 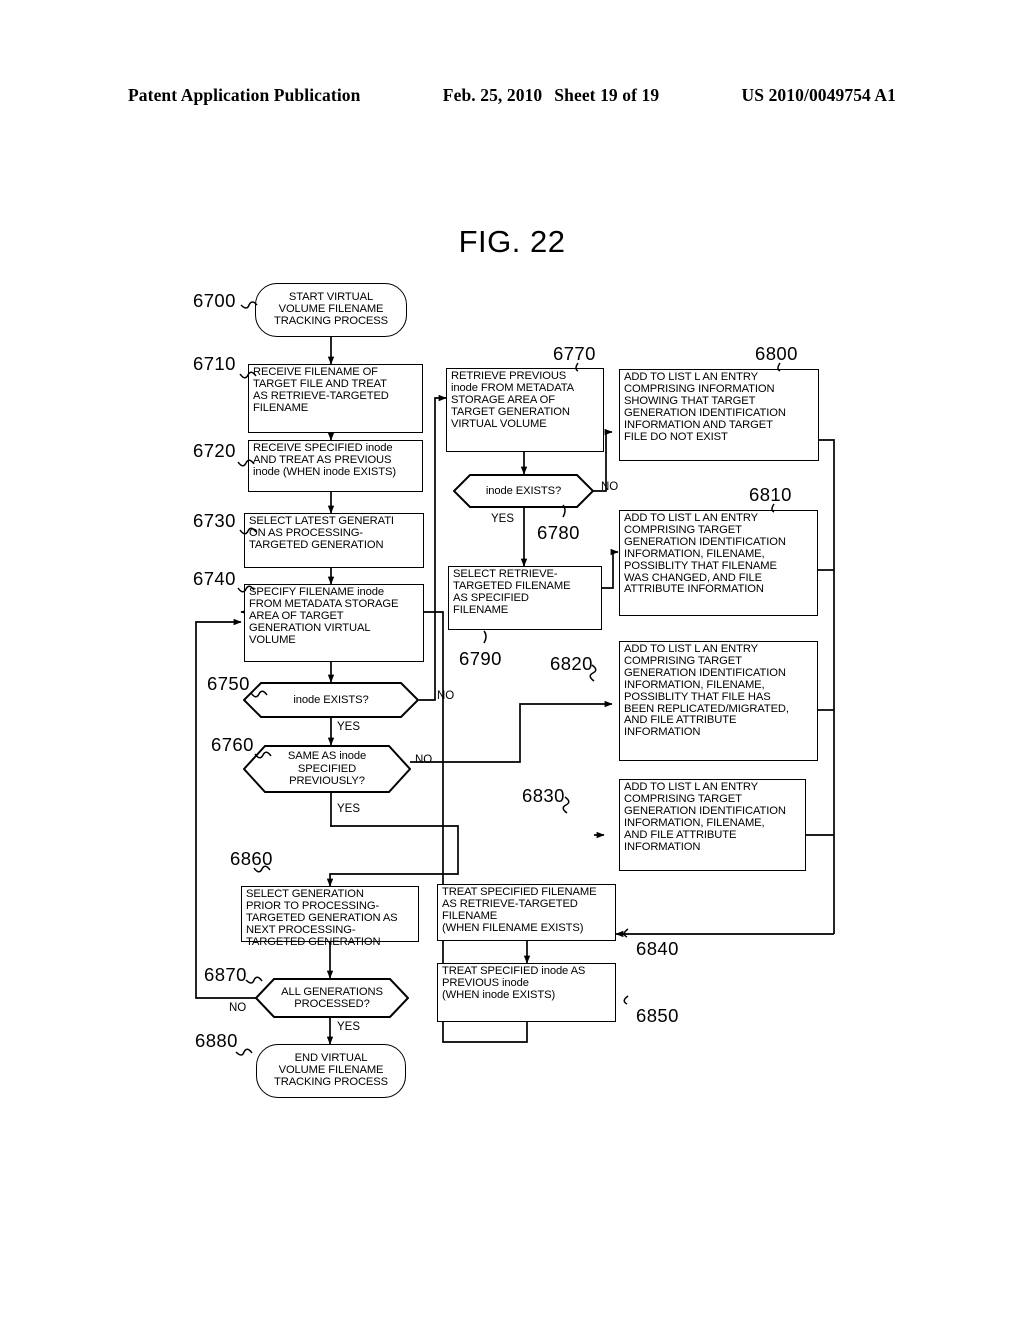 I want to click on ref-6790: 6790, so click(x=480, y=658).